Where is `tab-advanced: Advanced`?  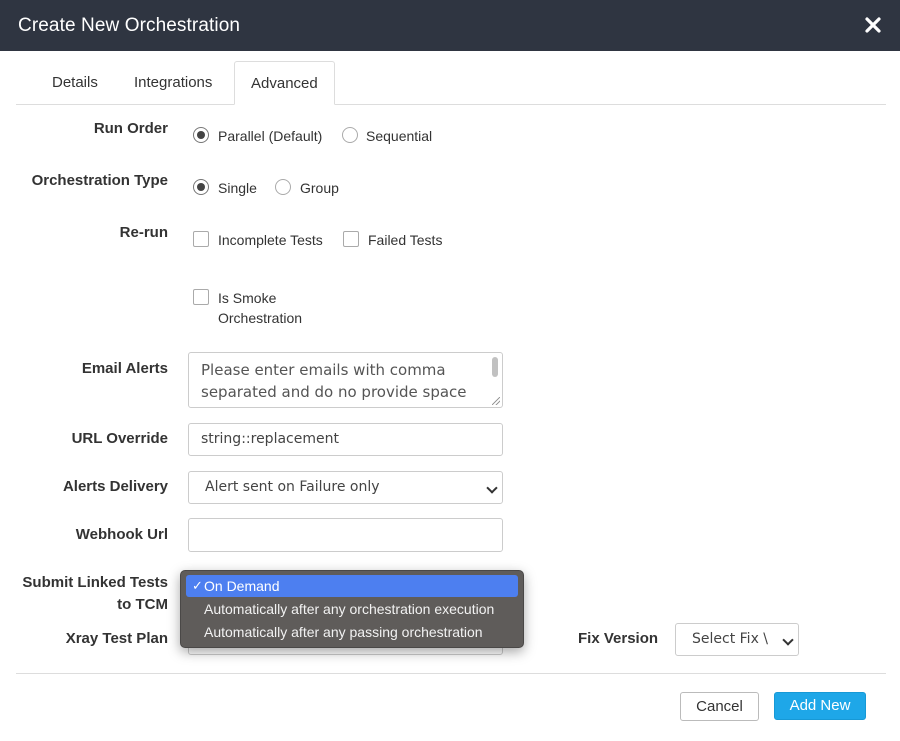
tab-advanced: Advanced is located at coordinates (284, 83).